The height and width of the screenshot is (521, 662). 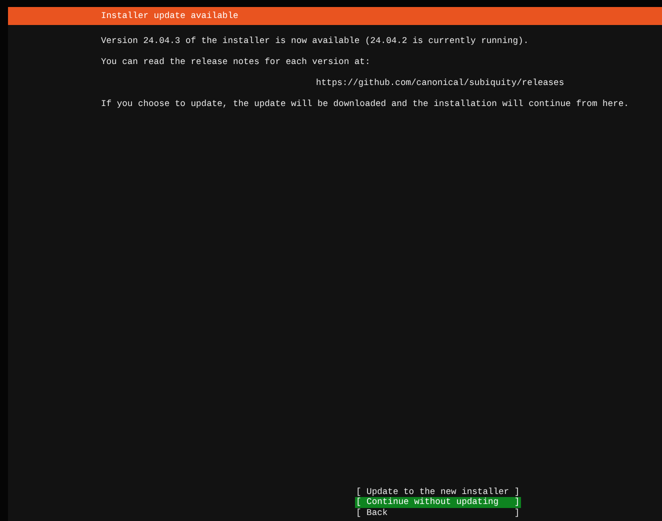 I want to click on message-text: If you choose to update, the update will be downloaded and the installation will continue from here., so click(x=365, y=103).